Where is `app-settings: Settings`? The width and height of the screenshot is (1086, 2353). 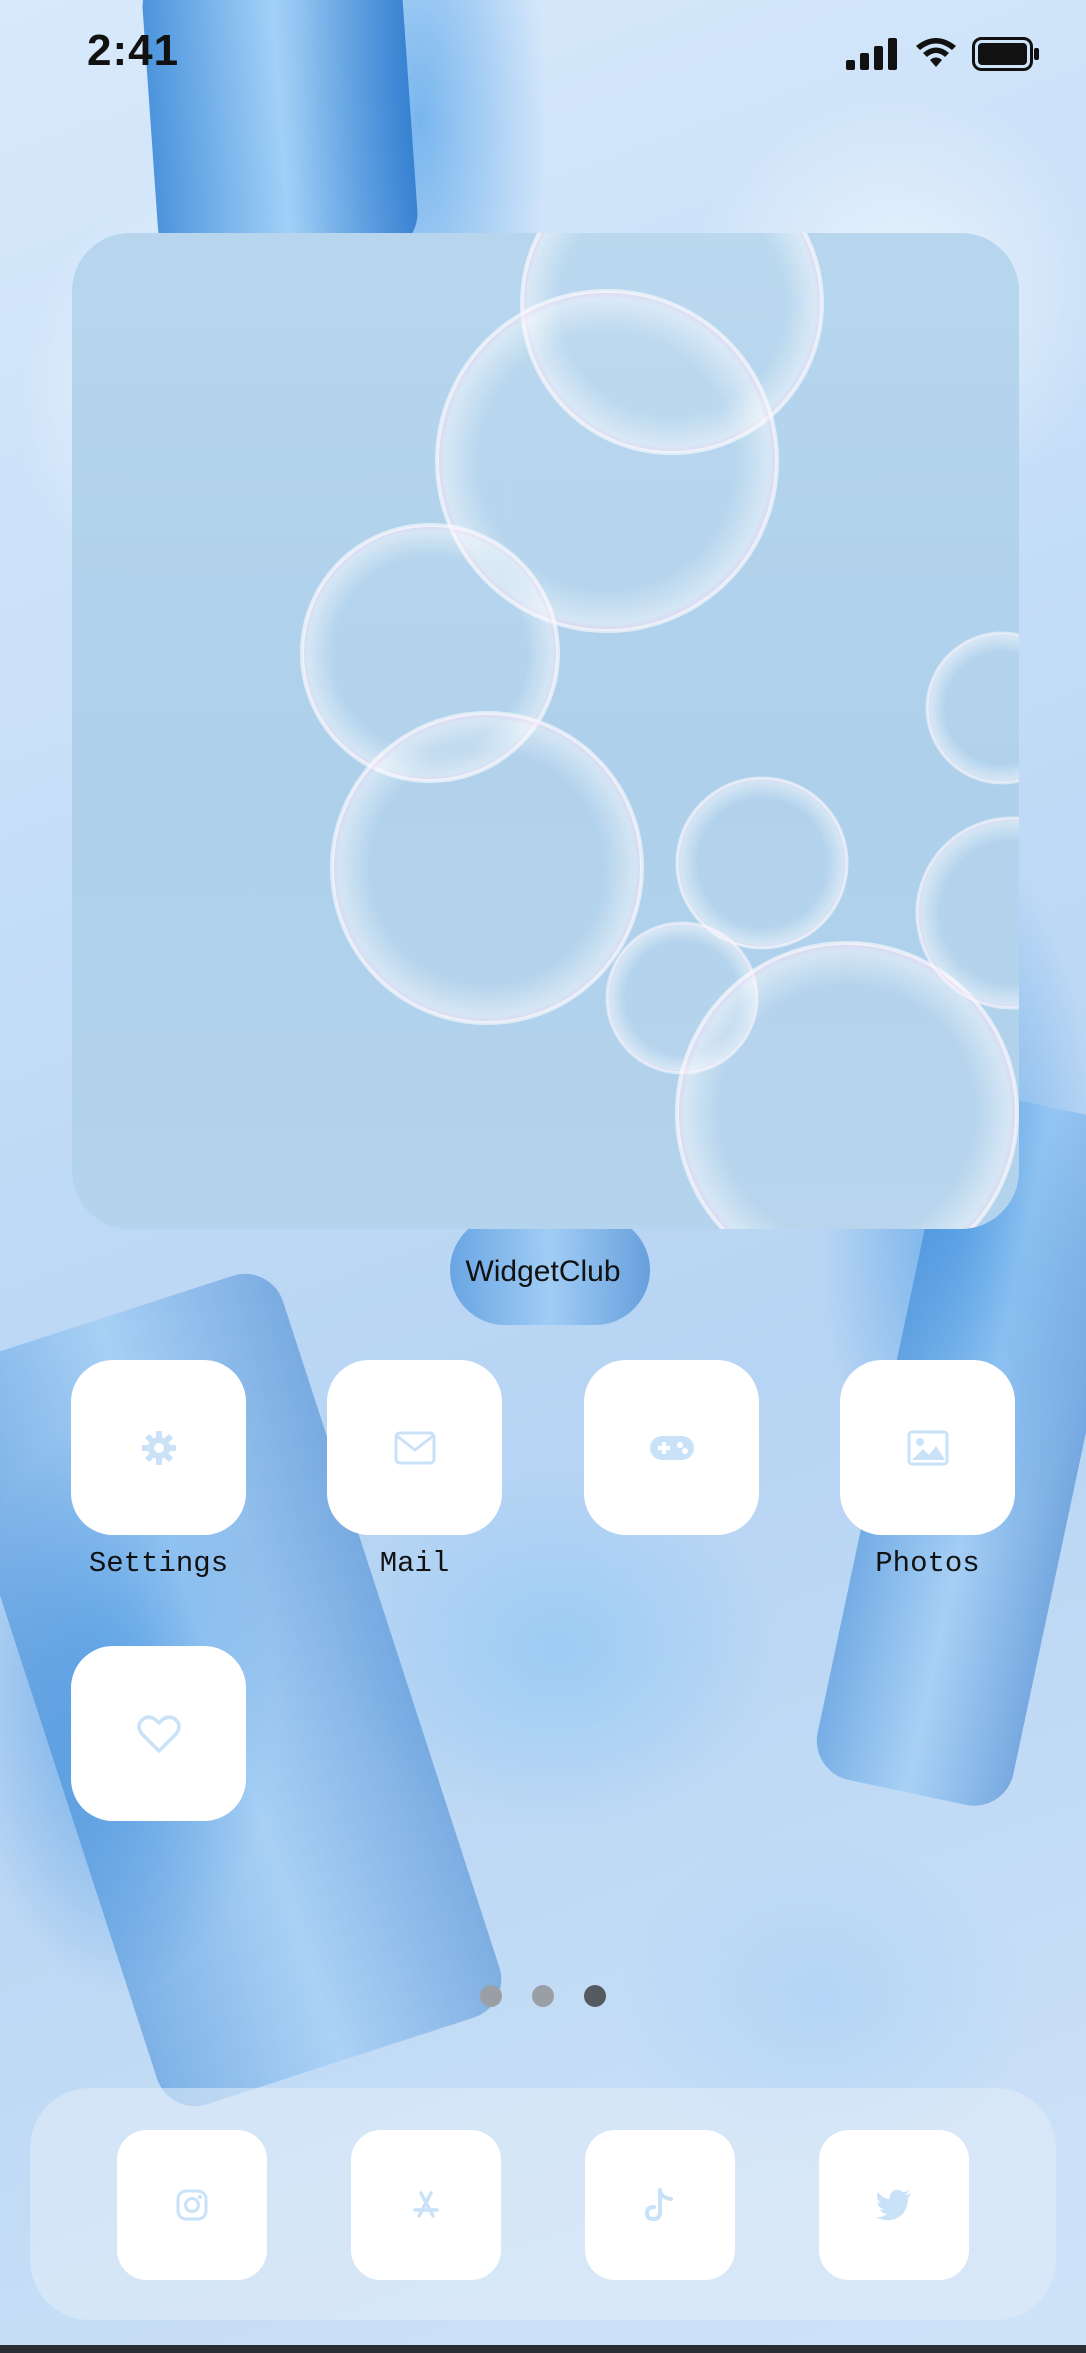 app-settings: Settings is located at coordinates (158, 1470).